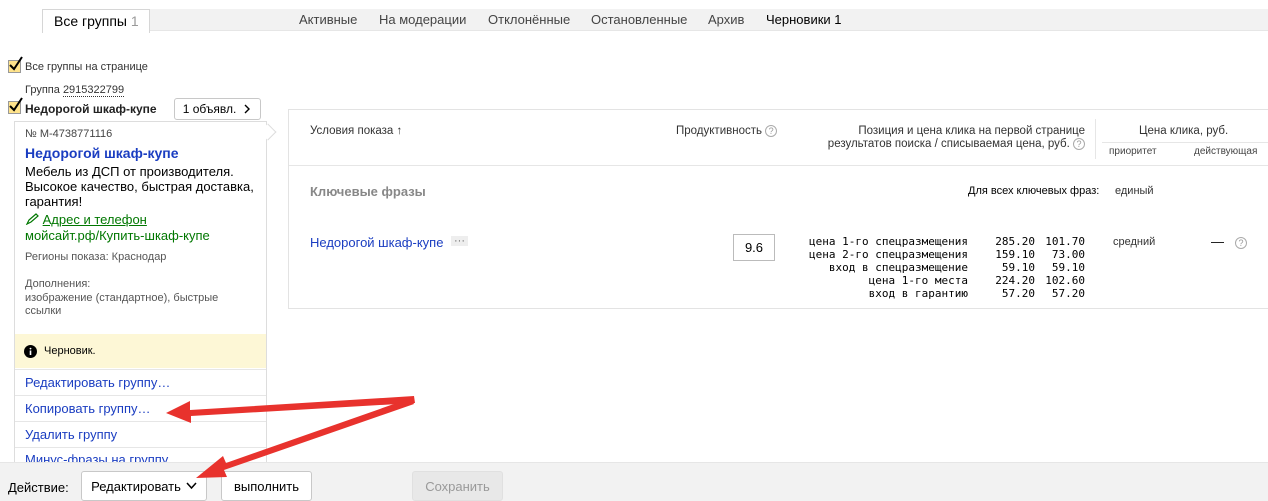 The height and width of the screenshot is (501, 1268). Describe the element at coordinates (91, 109) in the screenshot. I see `group-name: Недорогой шкаф-купе` at that location.